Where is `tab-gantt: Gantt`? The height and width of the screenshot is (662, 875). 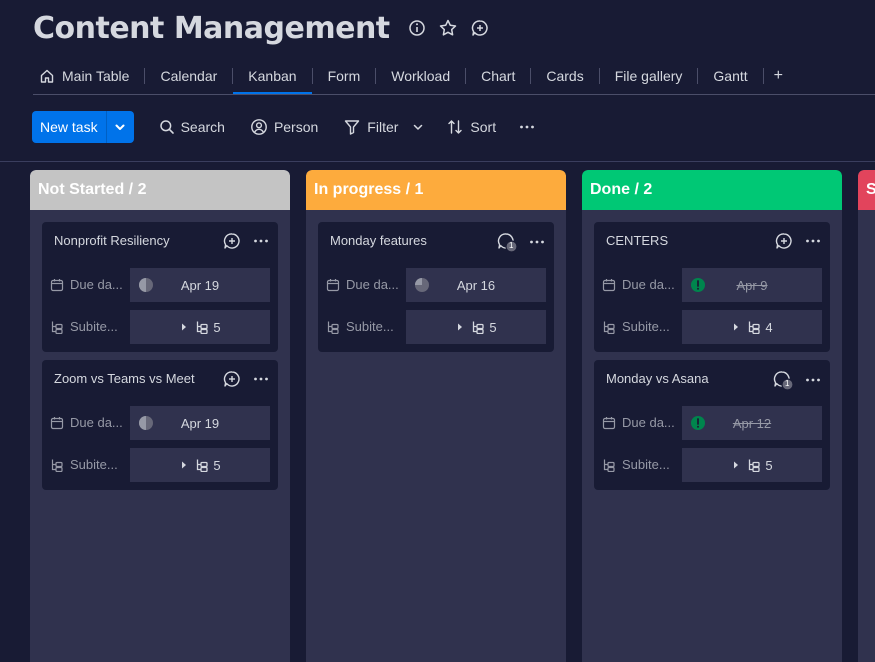 tab-gantt: Gantt is located at coordinates (730, 76).